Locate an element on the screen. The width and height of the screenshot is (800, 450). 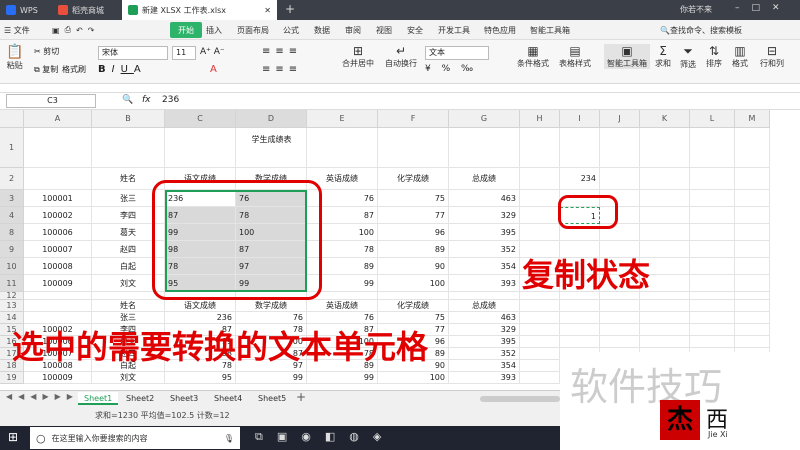
font-select: 宋体 is located at coordinates (133, 53).